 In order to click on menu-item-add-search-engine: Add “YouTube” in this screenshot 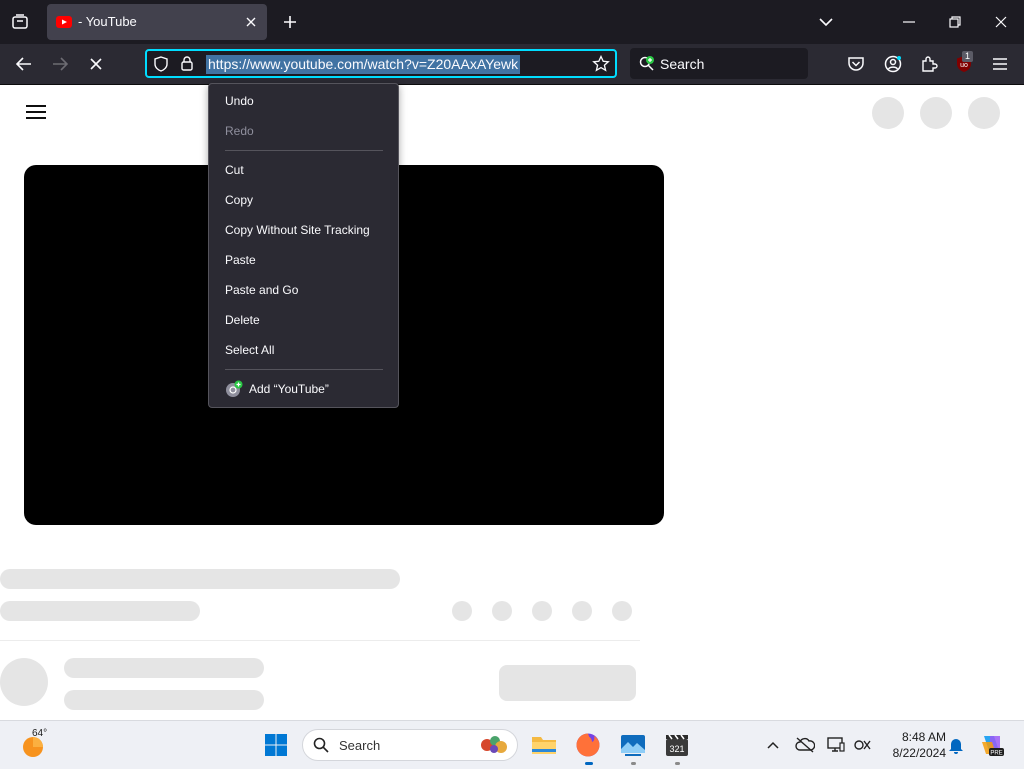, I will do `click(303, 389)`.